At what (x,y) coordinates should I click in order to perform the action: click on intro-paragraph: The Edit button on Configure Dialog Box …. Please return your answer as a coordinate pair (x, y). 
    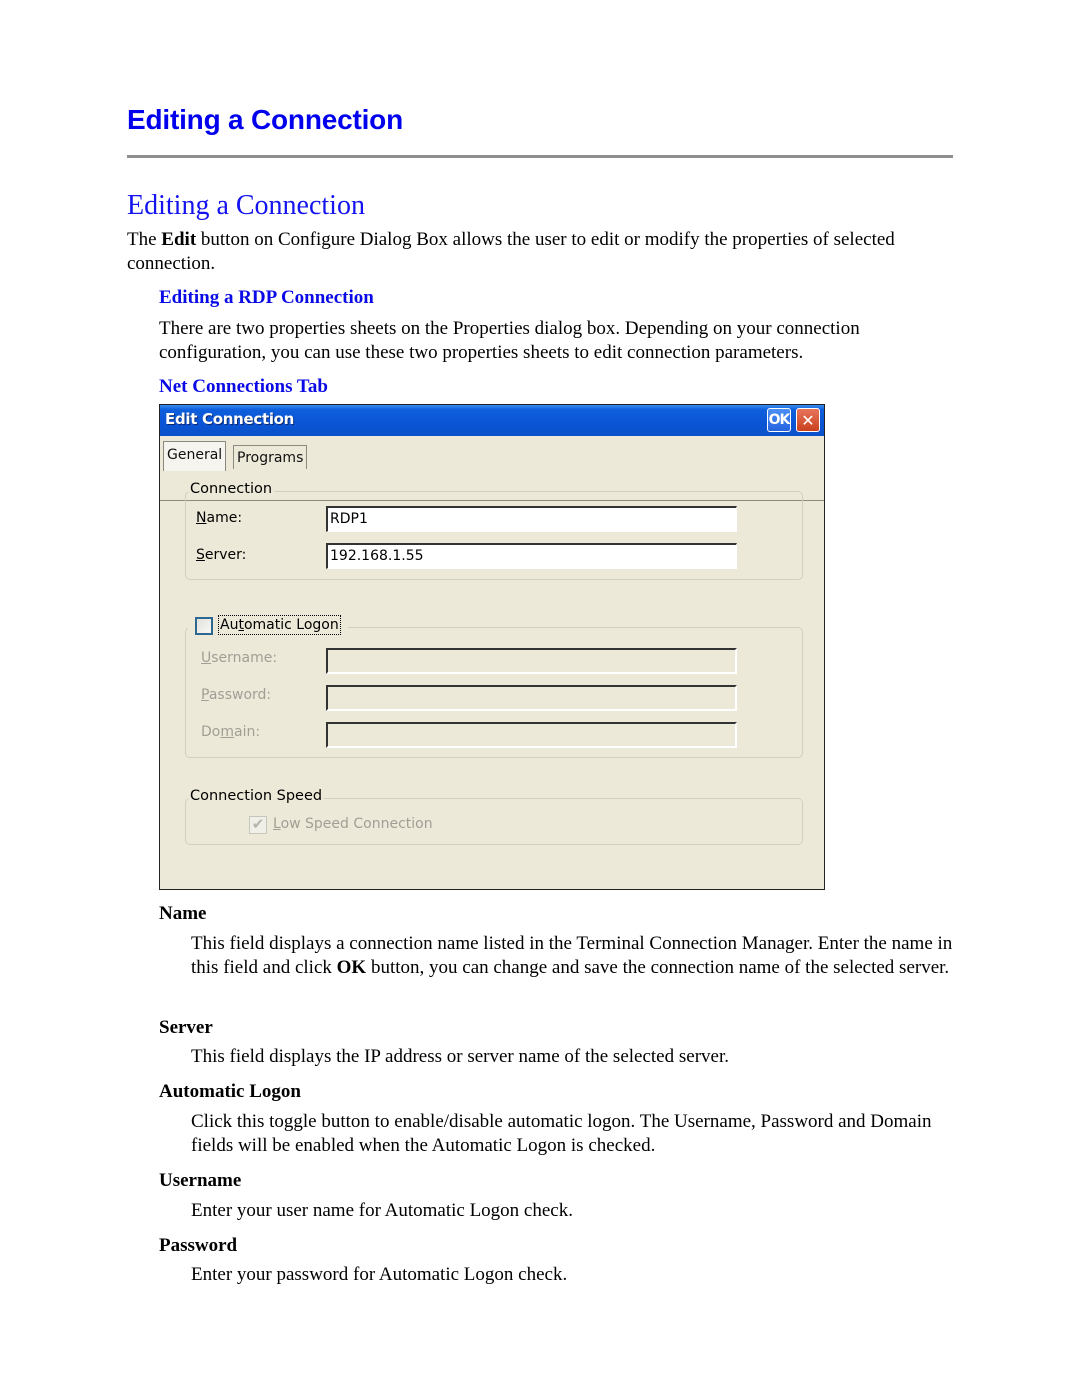
    Looking at the image, I should click on (527, 252).